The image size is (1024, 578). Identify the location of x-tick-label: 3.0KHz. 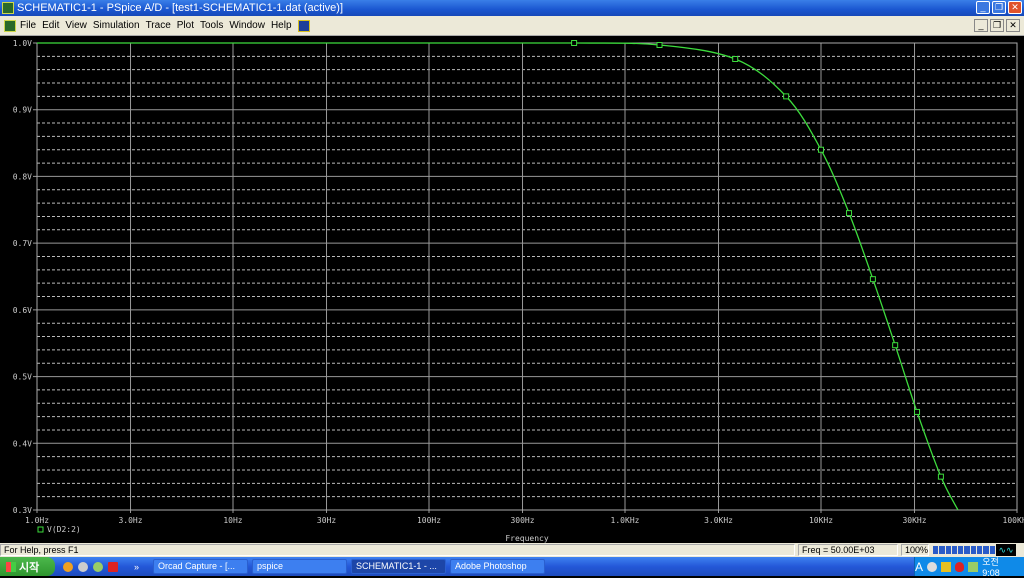
(718, 520).